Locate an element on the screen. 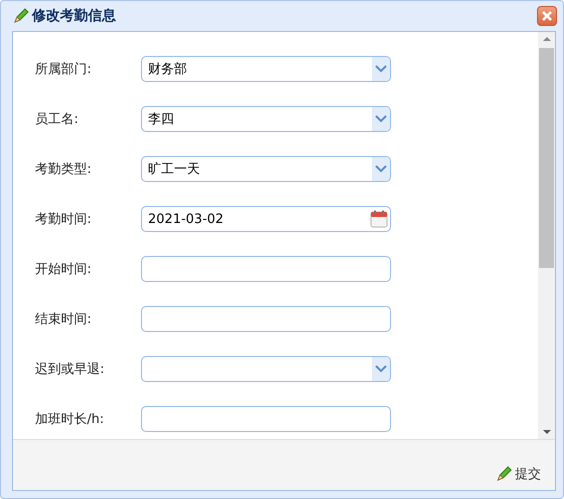 This screenshot has width=564, height=499. field-label: 所属部门: is located at coordinates (63, 69).